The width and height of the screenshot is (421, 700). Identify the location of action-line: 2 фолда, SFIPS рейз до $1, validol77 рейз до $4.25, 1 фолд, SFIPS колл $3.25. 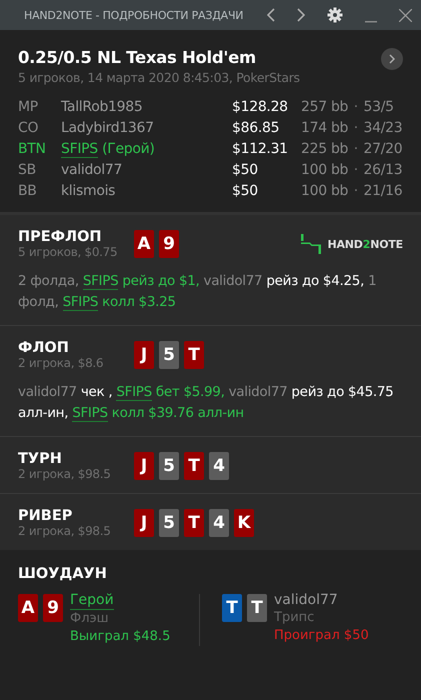
(198, 292).